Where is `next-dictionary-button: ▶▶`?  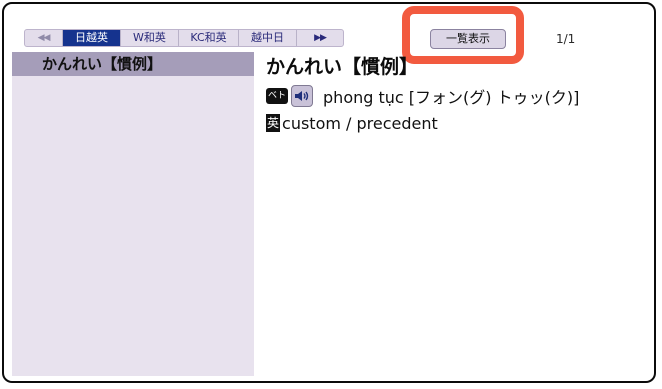
next-dictionary-button: ▶▶ is located at coordinates (320, 38).